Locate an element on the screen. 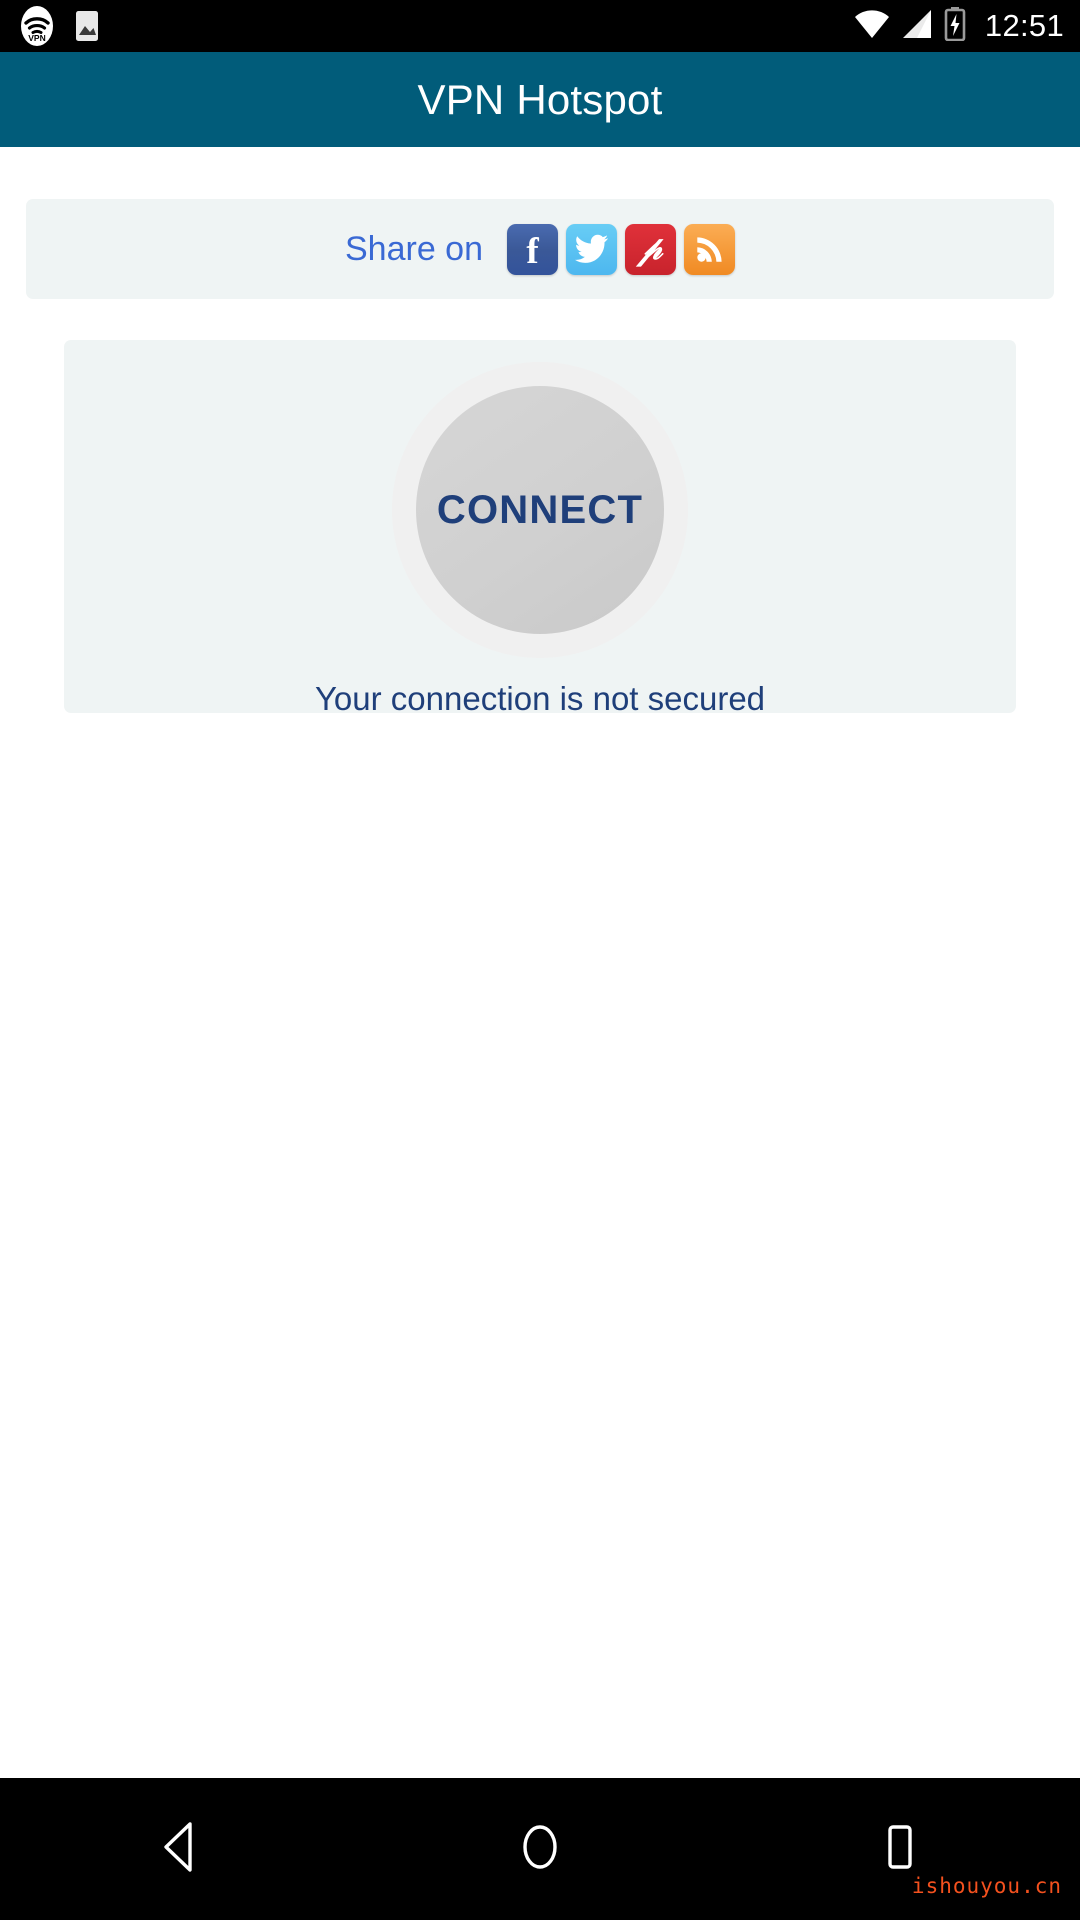  connect-button: CONNECT is located at coordinates (540, 510).